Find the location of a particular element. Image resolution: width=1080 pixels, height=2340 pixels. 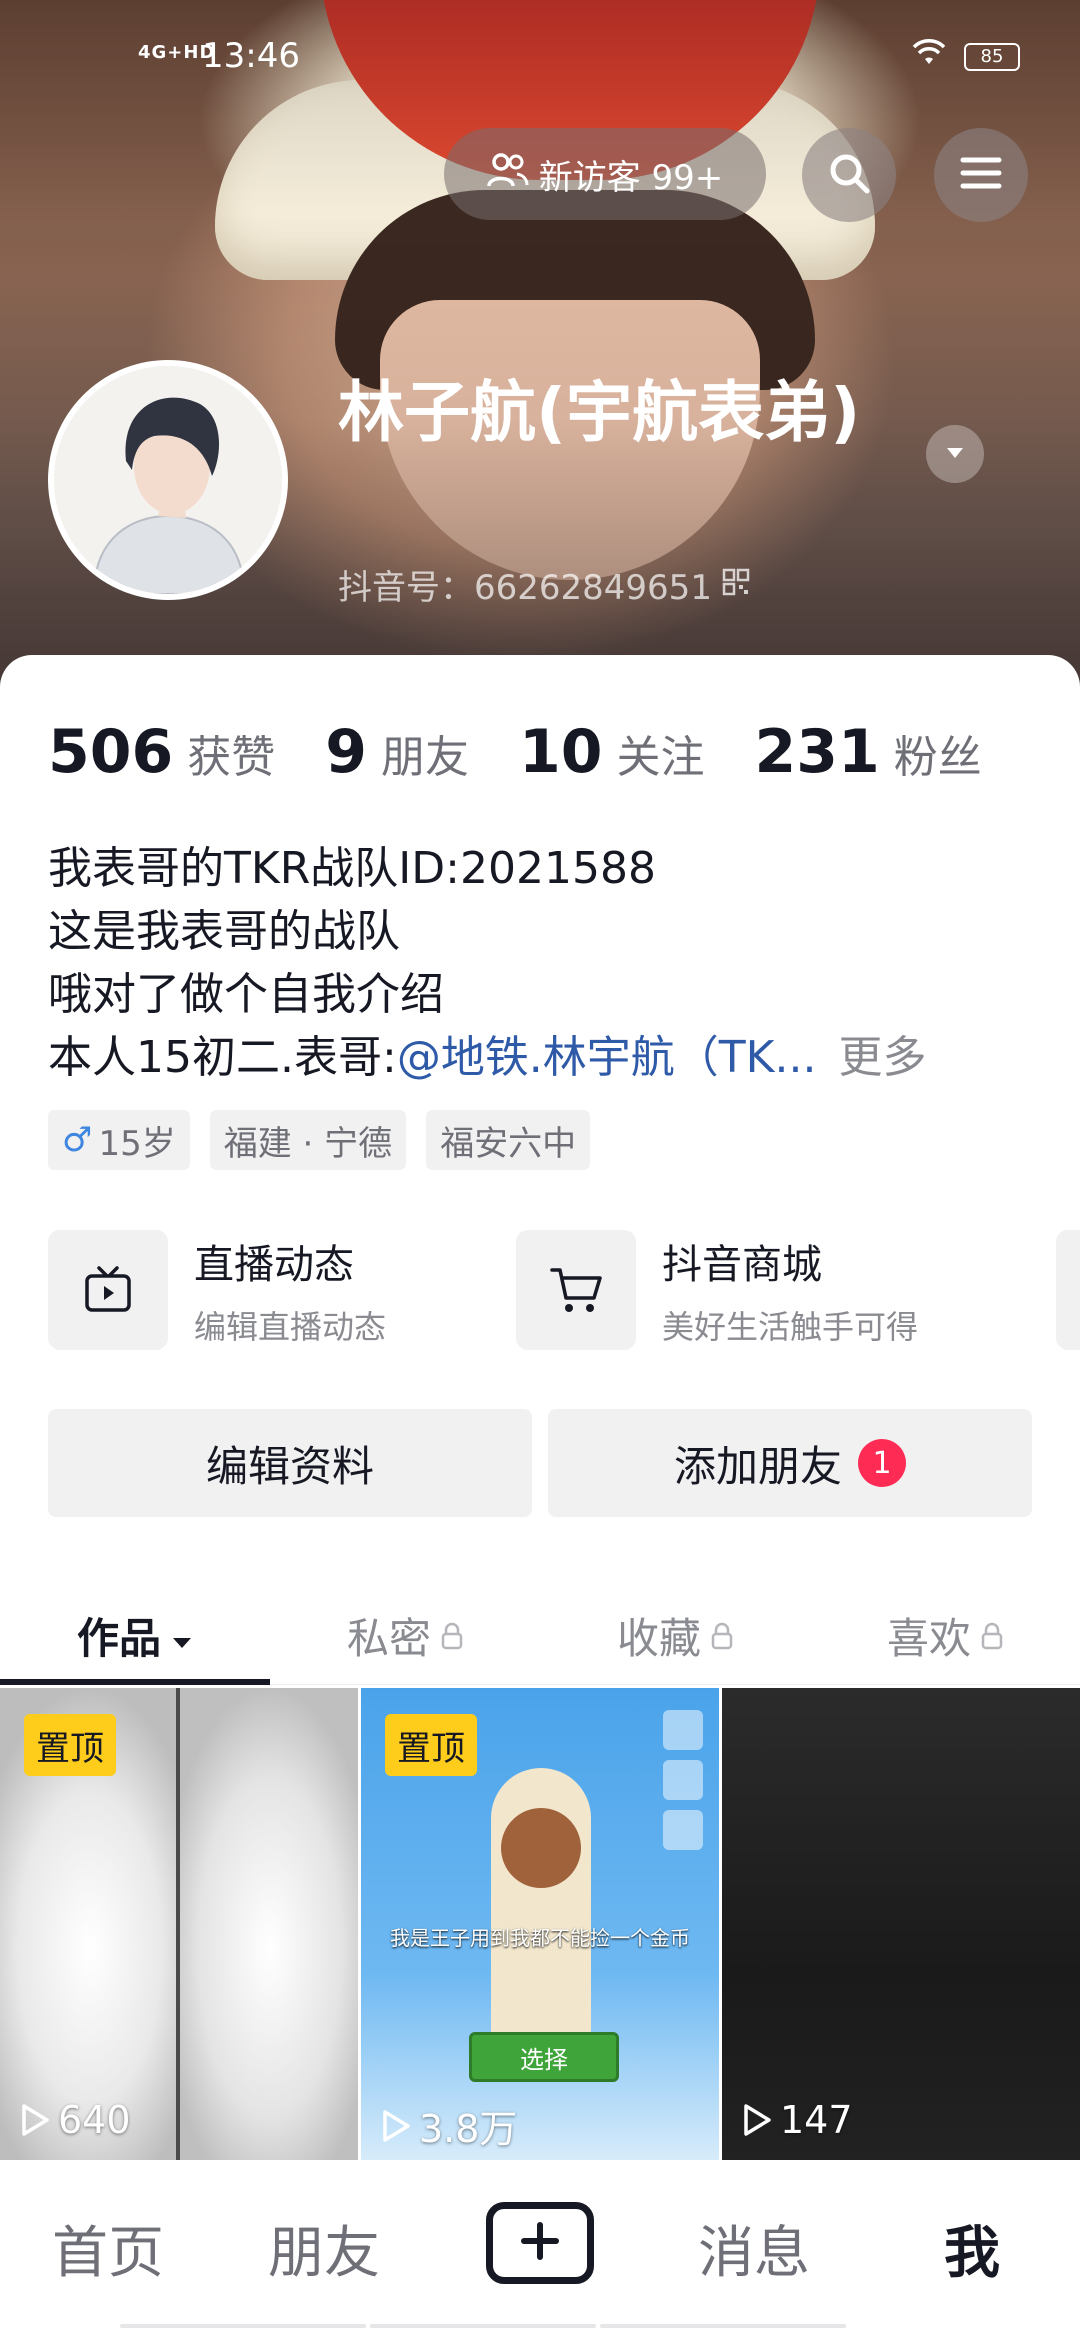

edit-profile-button: 编辑资料 is located at coordinates (290, 1463).